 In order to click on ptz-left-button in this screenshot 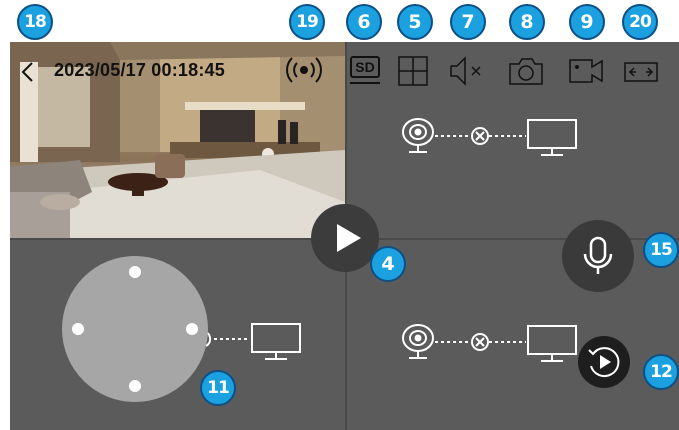, I will do `click(78, 329)`.